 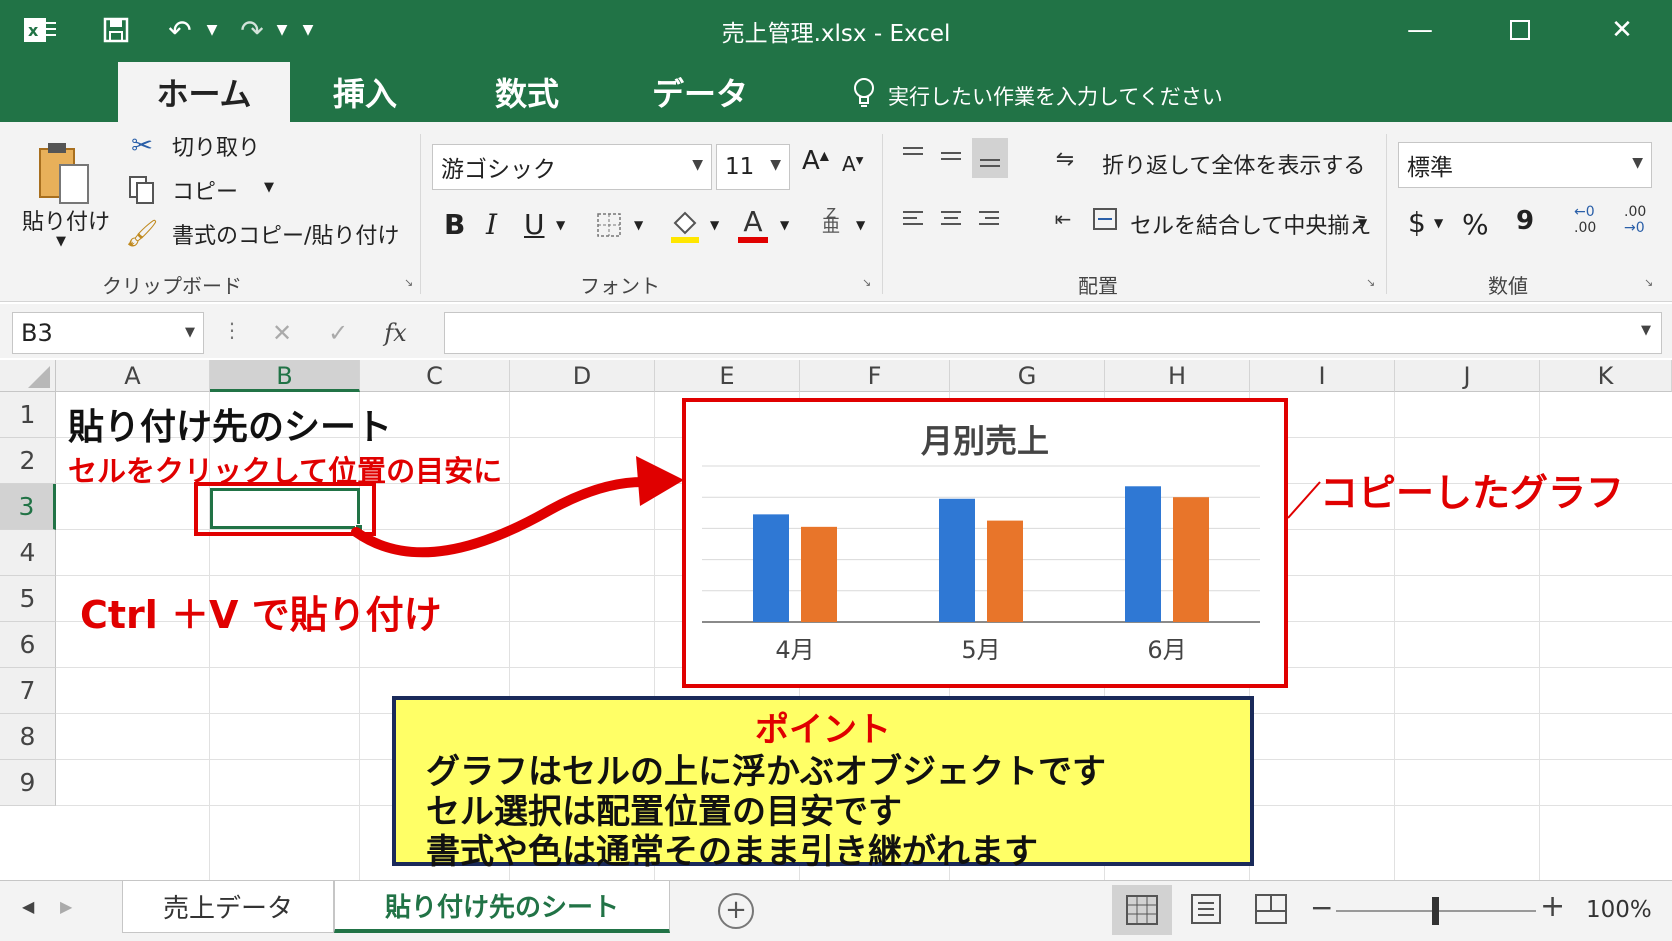 What do you see at coordinates (28, 376) in the screenshot?
I see `select-all-button` at bounding box center [28, 376].